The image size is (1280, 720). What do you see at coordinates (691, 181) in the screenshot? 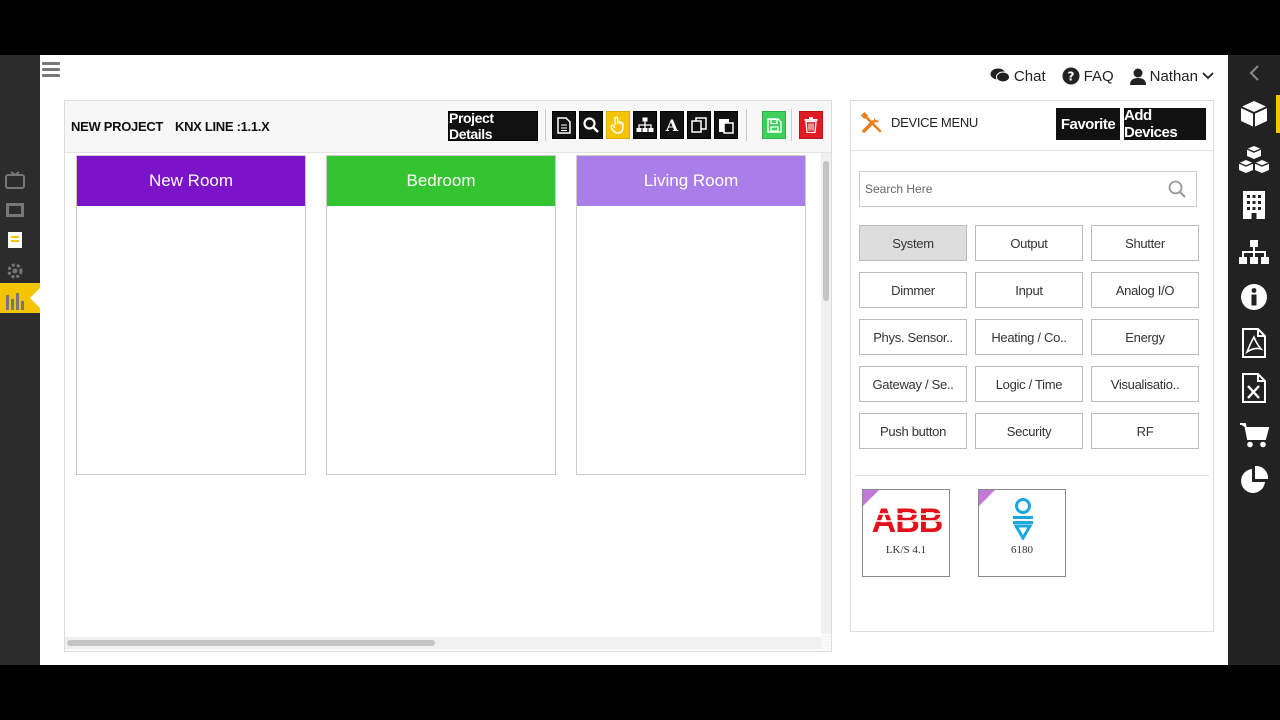
I see `room-title: Living Room` at bounding box center [691, 181].